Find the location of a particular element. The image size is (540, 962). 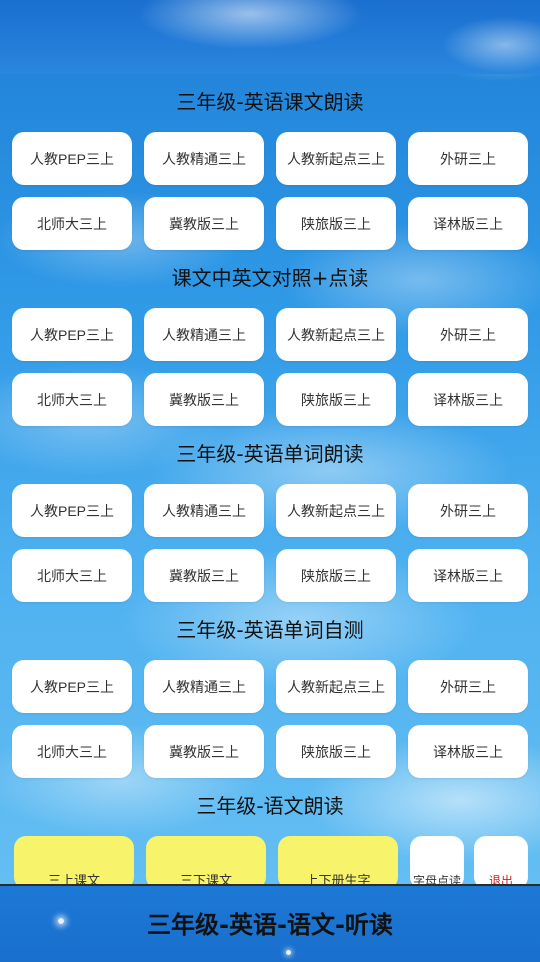

section-title: 三年级-英语单词自测 is located at coordinates (270, 630).